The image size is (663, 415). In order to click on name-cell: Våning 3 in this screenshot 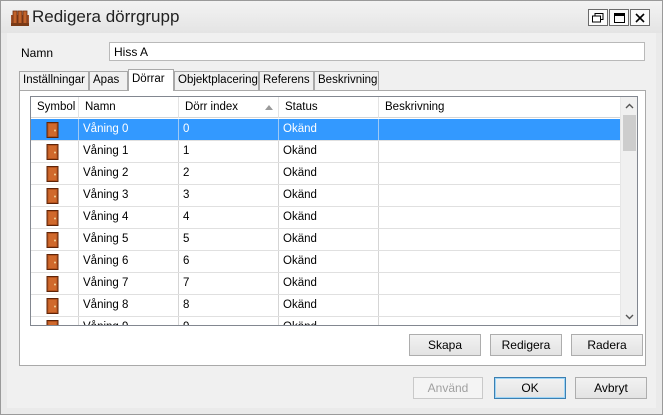, I will do `click(129, 195)`.